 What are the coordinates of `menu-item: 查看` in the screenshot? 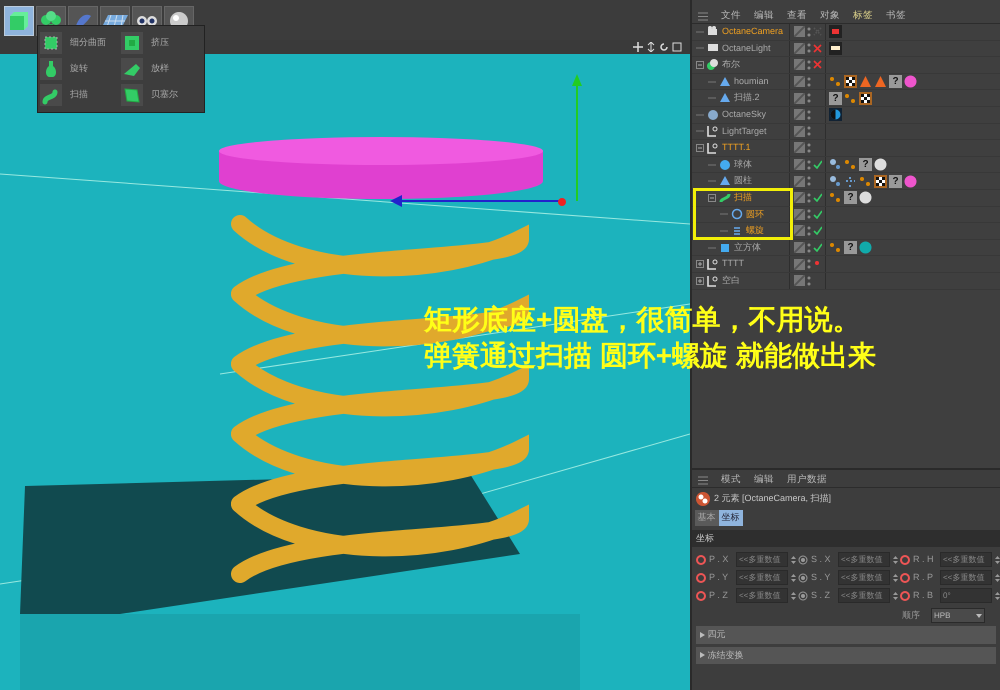 It's located at (797, 16).